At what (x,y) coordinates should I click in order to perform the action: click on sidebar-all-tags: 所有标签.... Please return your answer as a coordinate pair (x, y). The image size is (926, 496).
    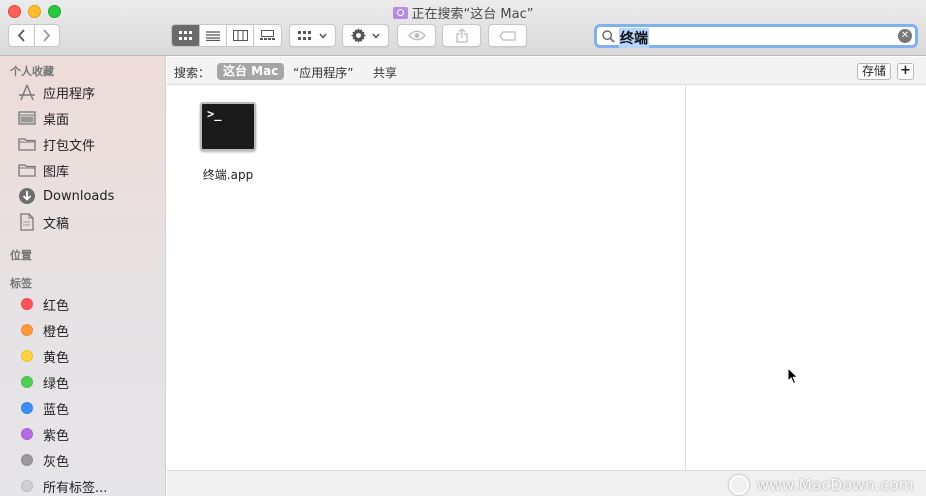
    Looking at the image, I should click on (91, 485).